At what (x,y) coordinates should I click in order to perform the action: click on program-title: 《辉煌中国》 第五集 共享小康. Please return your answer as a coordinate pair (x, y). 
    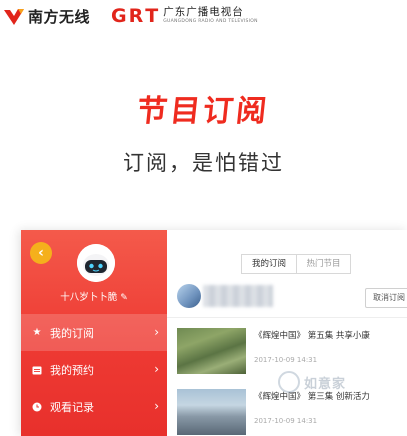
    Looking at the image, I should click on (312, 336).